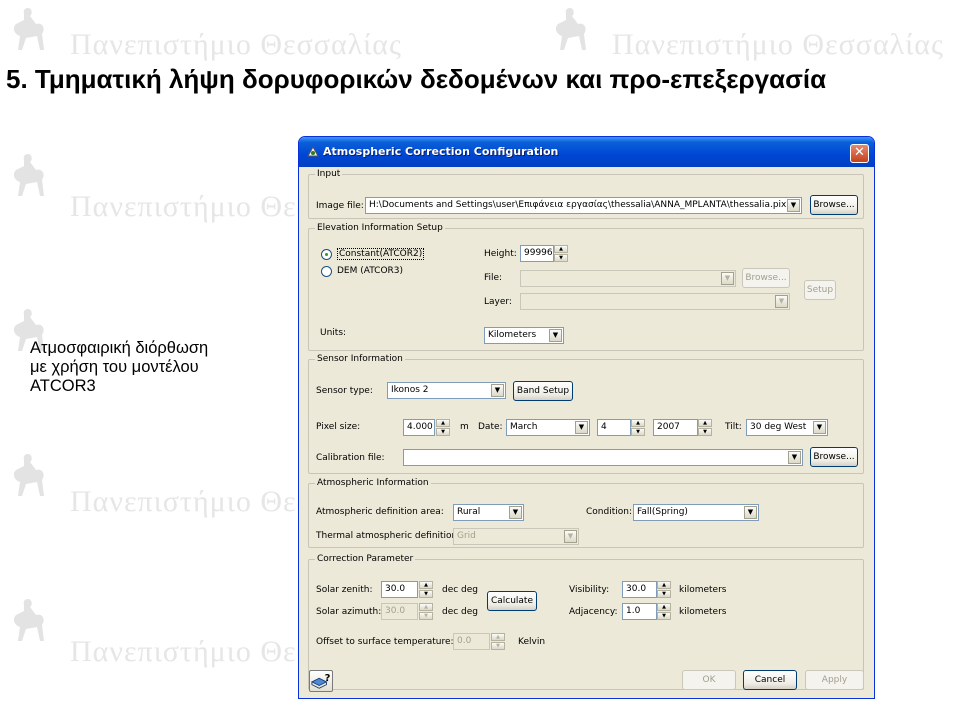 This screenshot has height=702, width=960. What do you see at coordinates (350, 458) in the screenshot?
I see `calibration-file-label: Calibration file:` at bounding box center [350, 458].